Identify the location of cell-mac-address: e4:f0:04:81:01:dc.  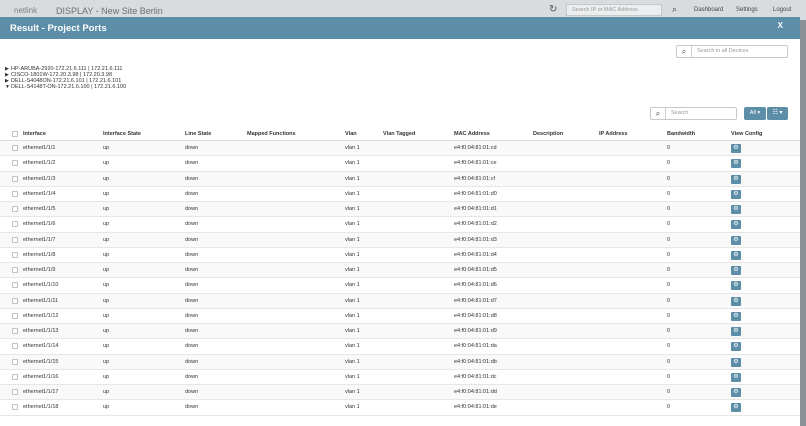
(475, 376).